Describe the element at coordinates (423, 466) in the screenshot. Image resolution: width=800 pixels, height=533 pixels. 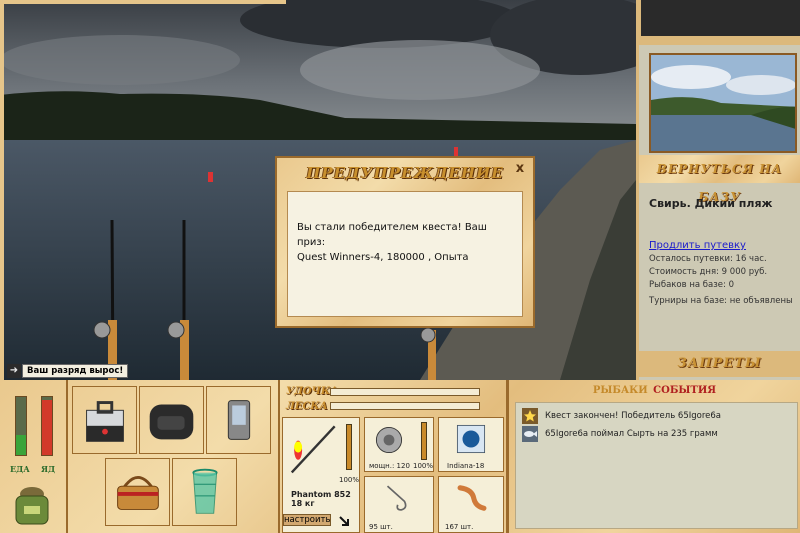
I see `reel-percent: 100%` at that location.